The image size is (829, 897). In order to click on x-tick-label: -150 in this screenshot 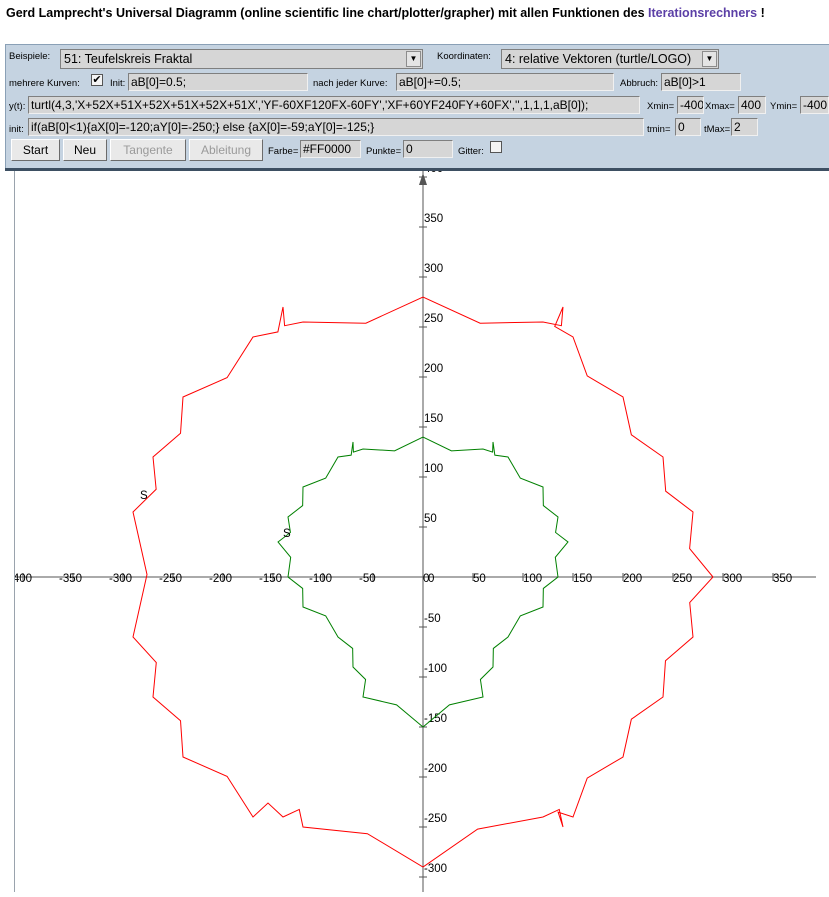, I will do `click(270, 579)`.